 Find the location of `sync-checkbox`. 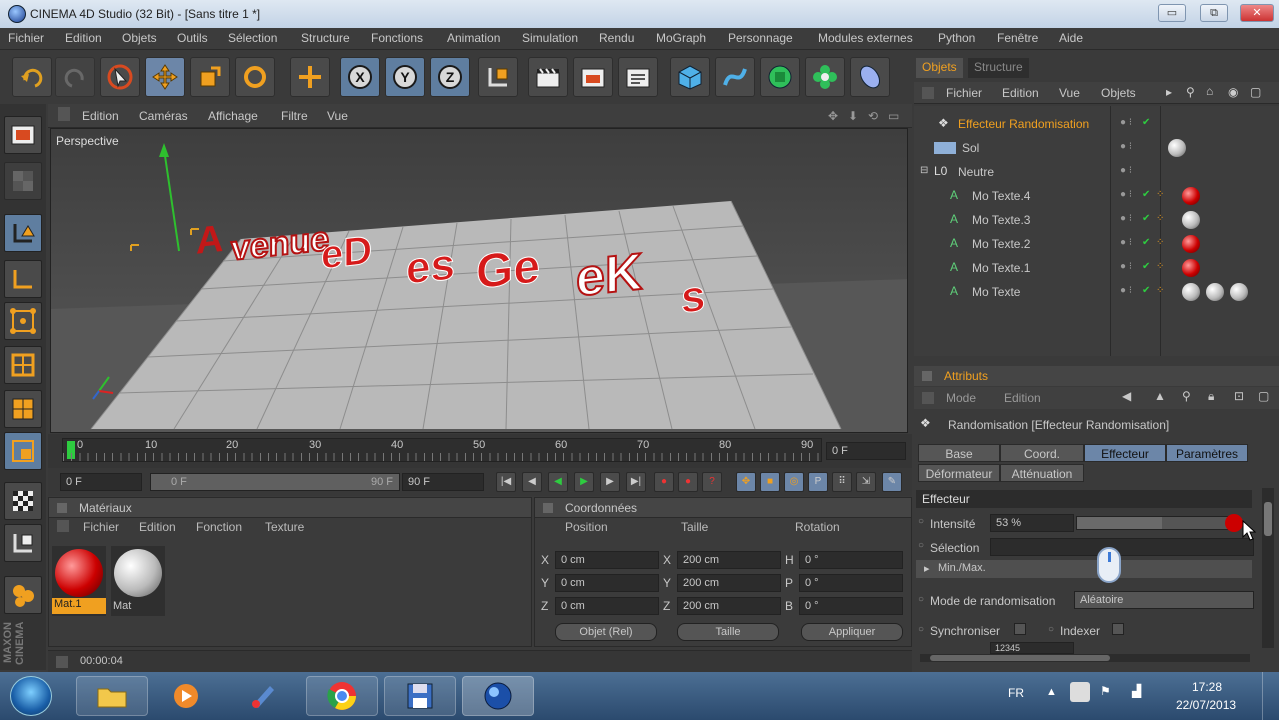

sync-checkbox is located at coordinates (1020, 629).